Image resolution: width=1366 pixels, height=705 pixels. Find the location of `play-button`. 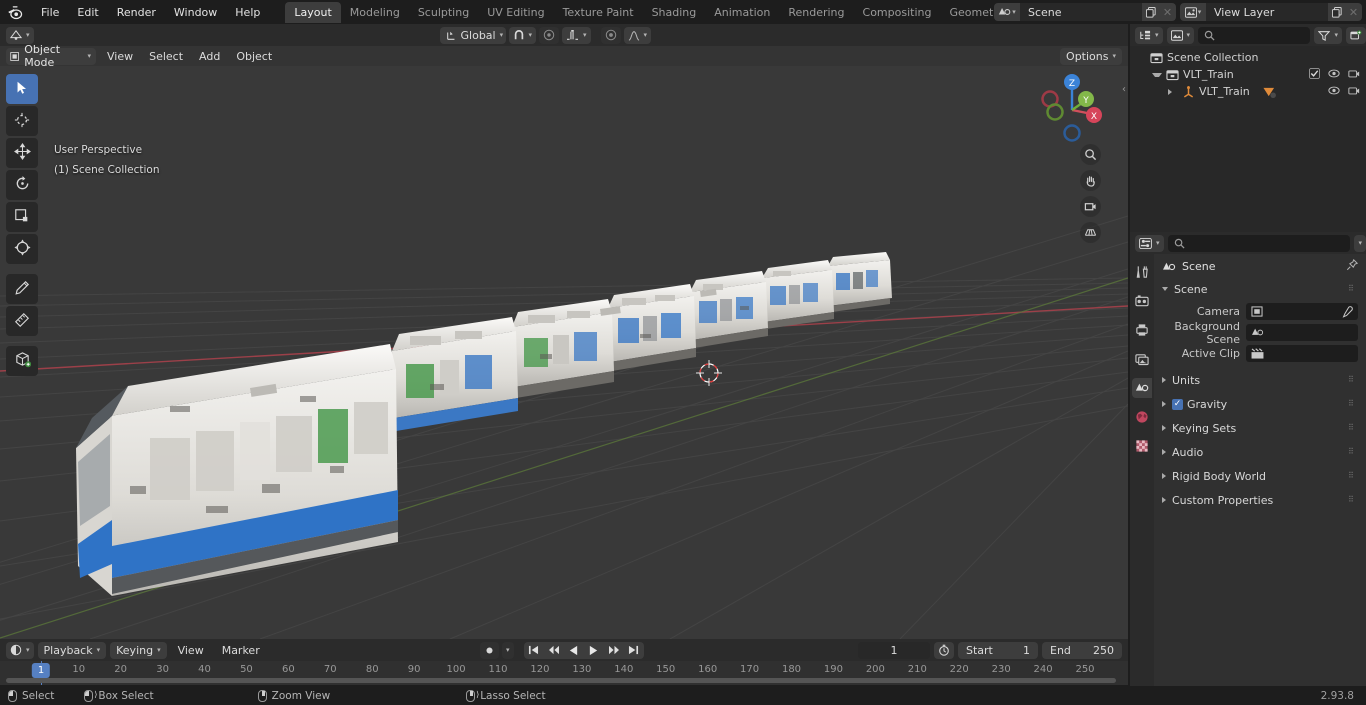

play-button is located at coordinates (594, 650).